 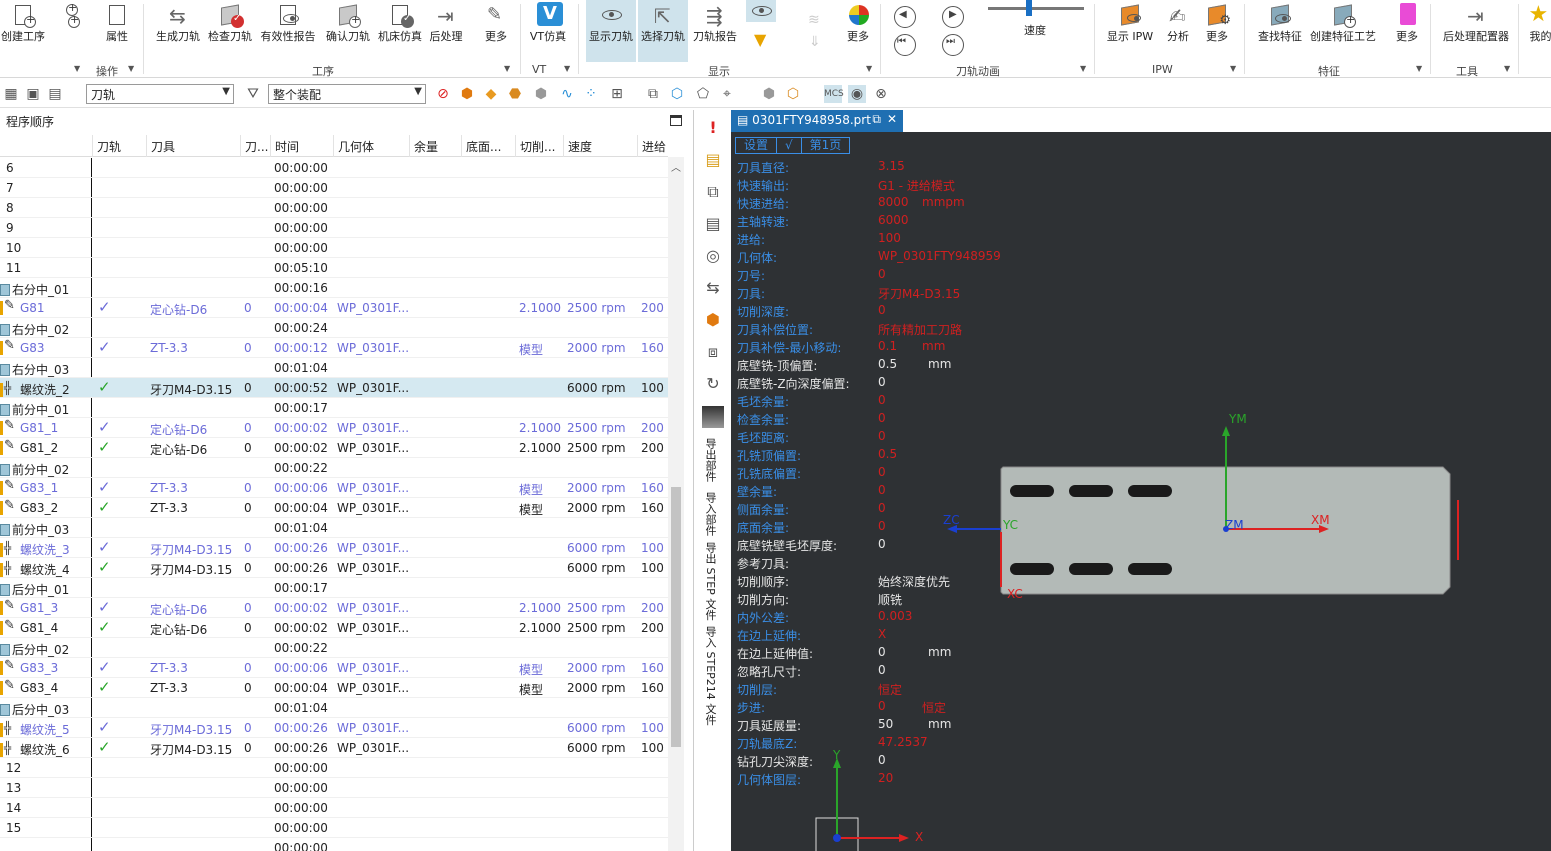 What do you see at coordinates (600, 146) in the screenshot?
I see `column-header-cell: 速度` at bounding box center [600, 146].